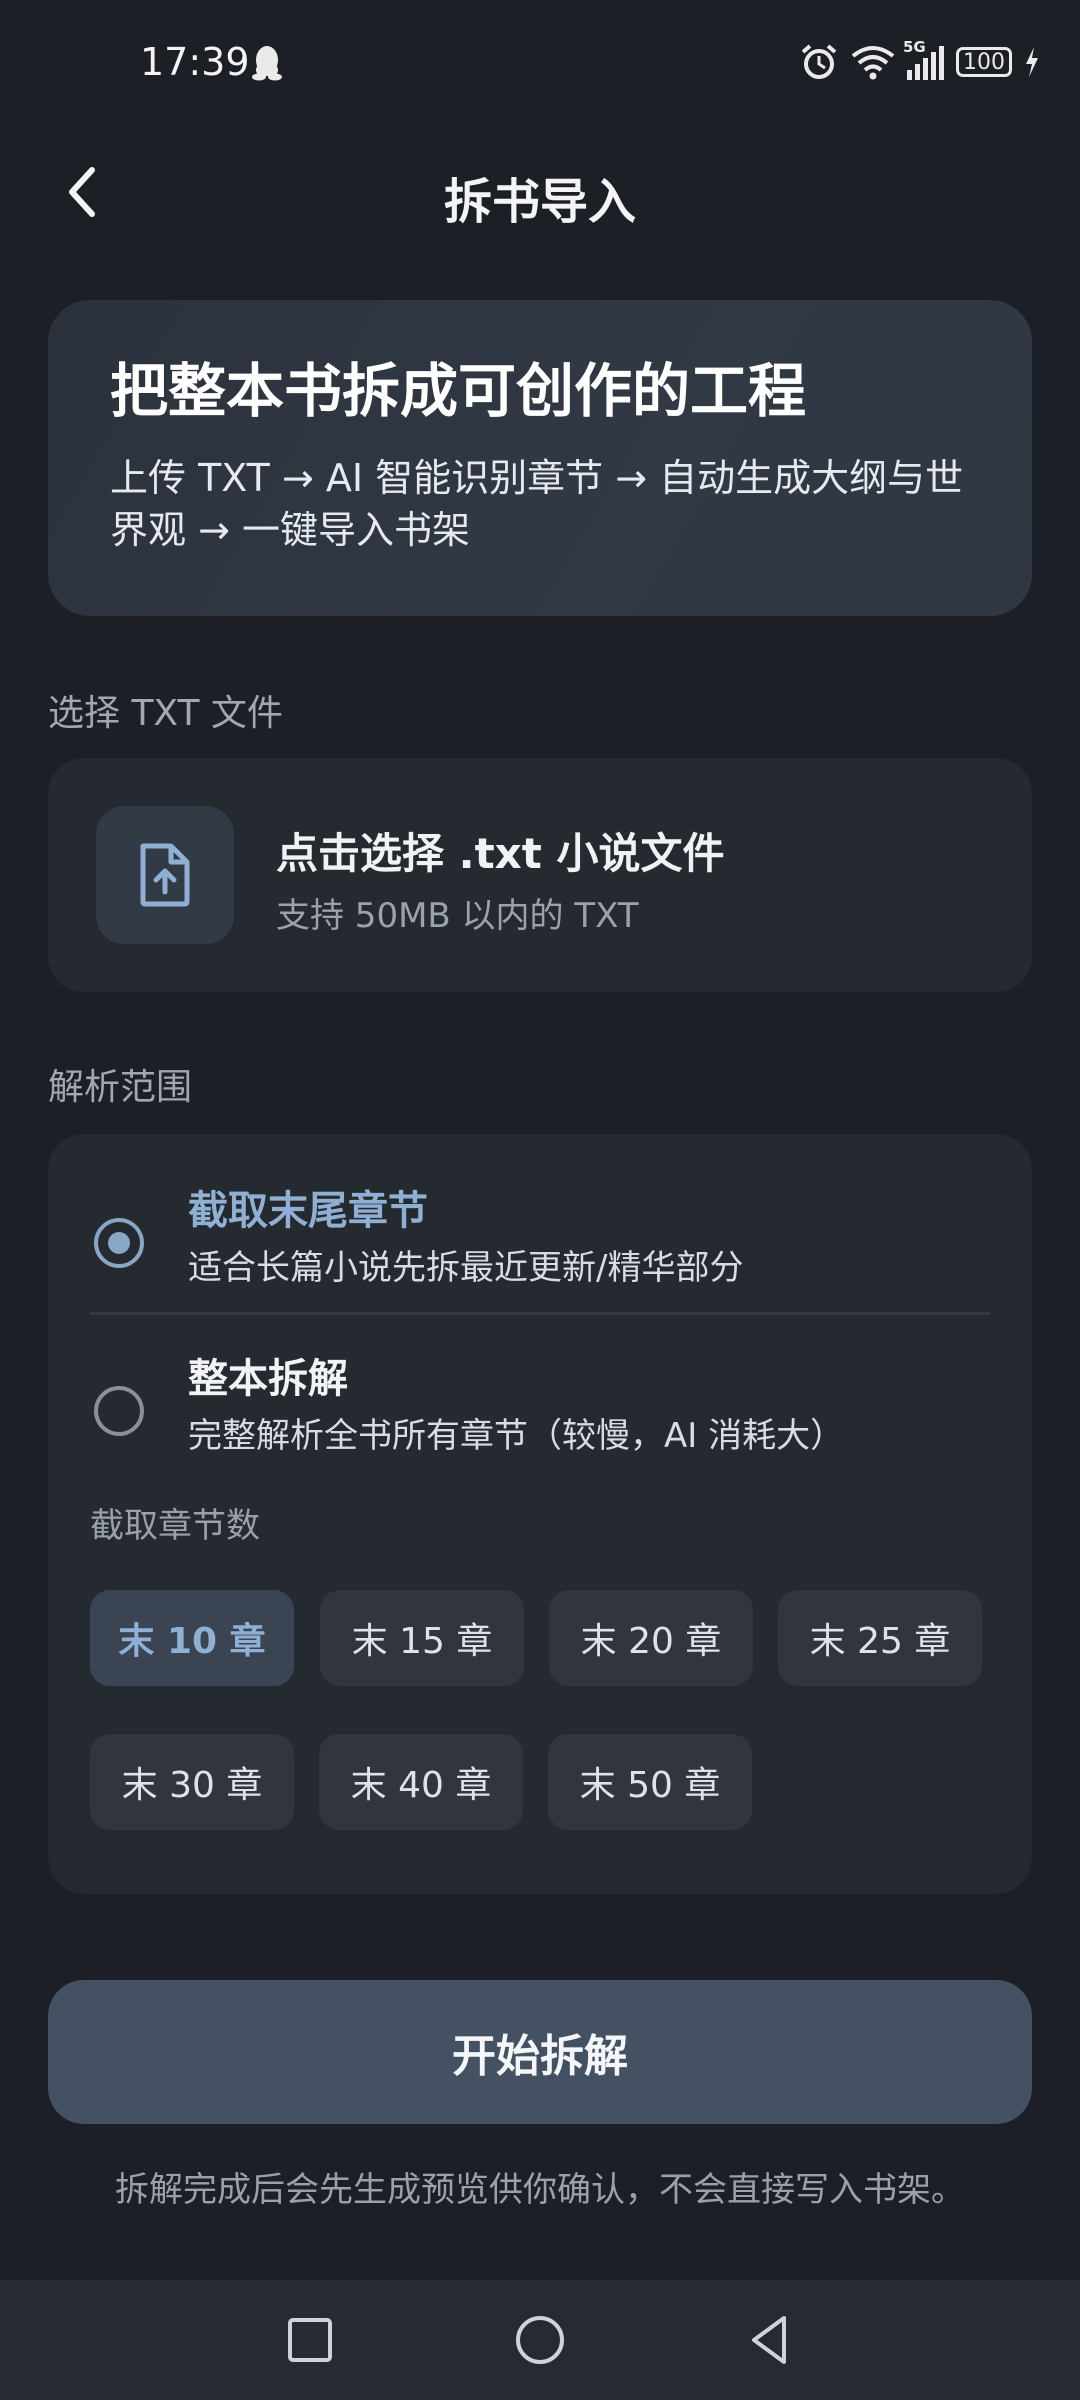 Image resolution: width=1080 pixels, height=2400 pixels. I want to click on chip-last-40: 末 40 章, so click(421, 1782).